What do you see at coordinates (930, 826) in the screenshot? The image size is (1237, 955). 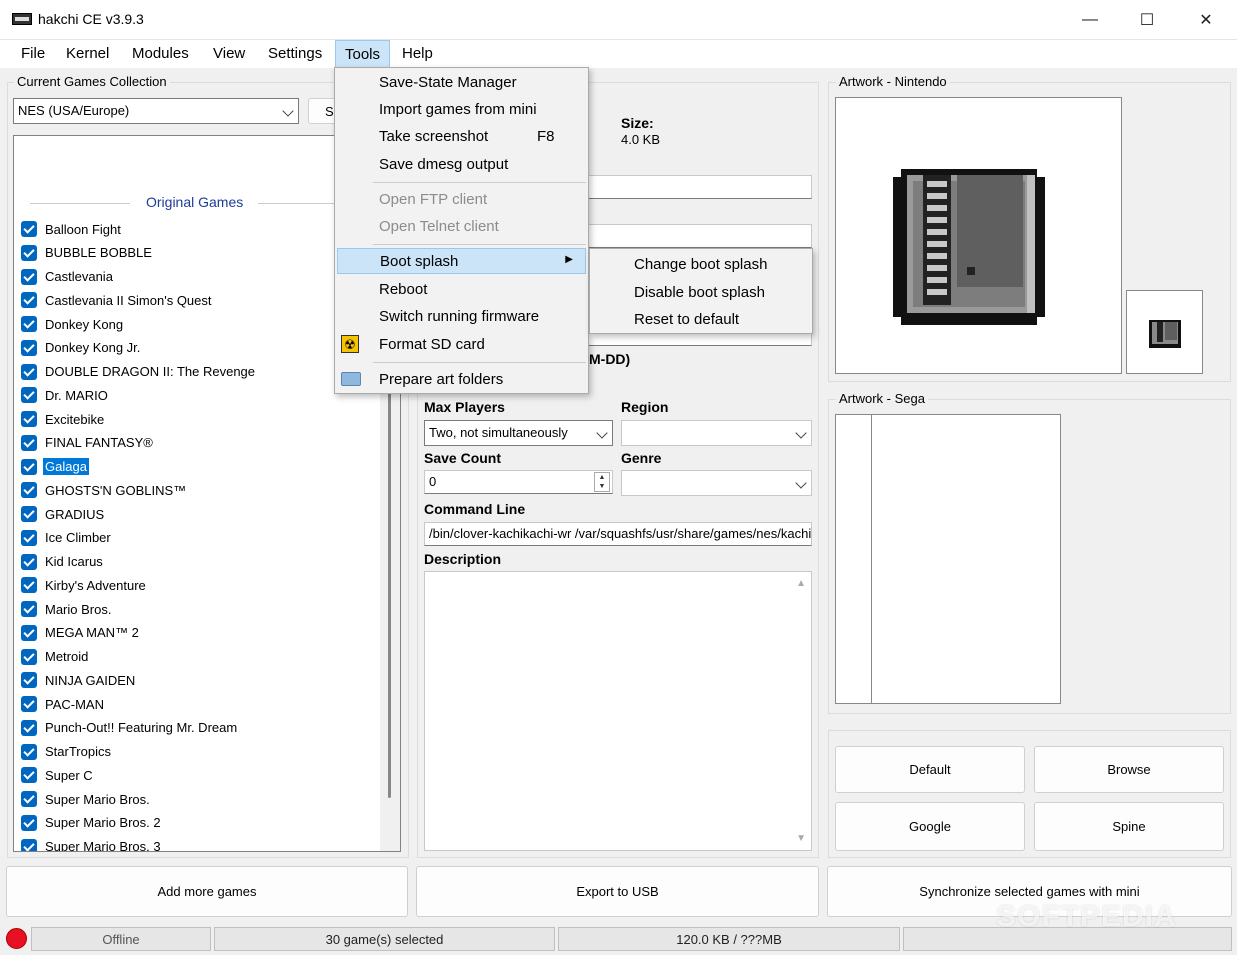 I see `google-art-button: Google` at bounding box center [930, 826].